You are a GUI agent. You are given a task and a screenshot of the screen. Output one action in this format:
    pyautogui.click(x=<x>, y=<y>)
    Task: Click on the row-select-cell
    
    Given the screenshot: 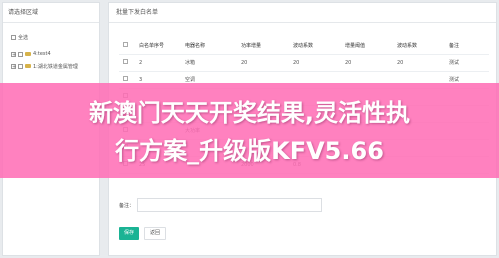 What is the action you would take?
    pyautogui.click(x=127, y=63)
    